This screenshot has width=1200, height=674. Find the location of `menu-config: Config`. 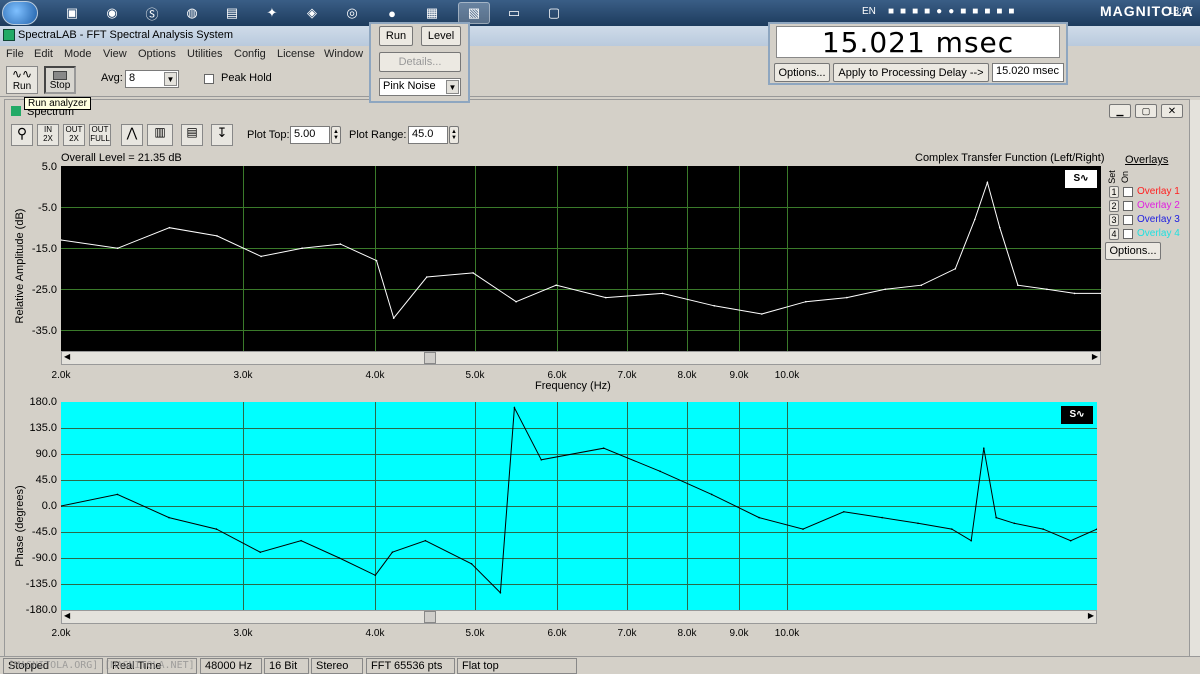

menu-config: Config is located at coordinates (250, 54).